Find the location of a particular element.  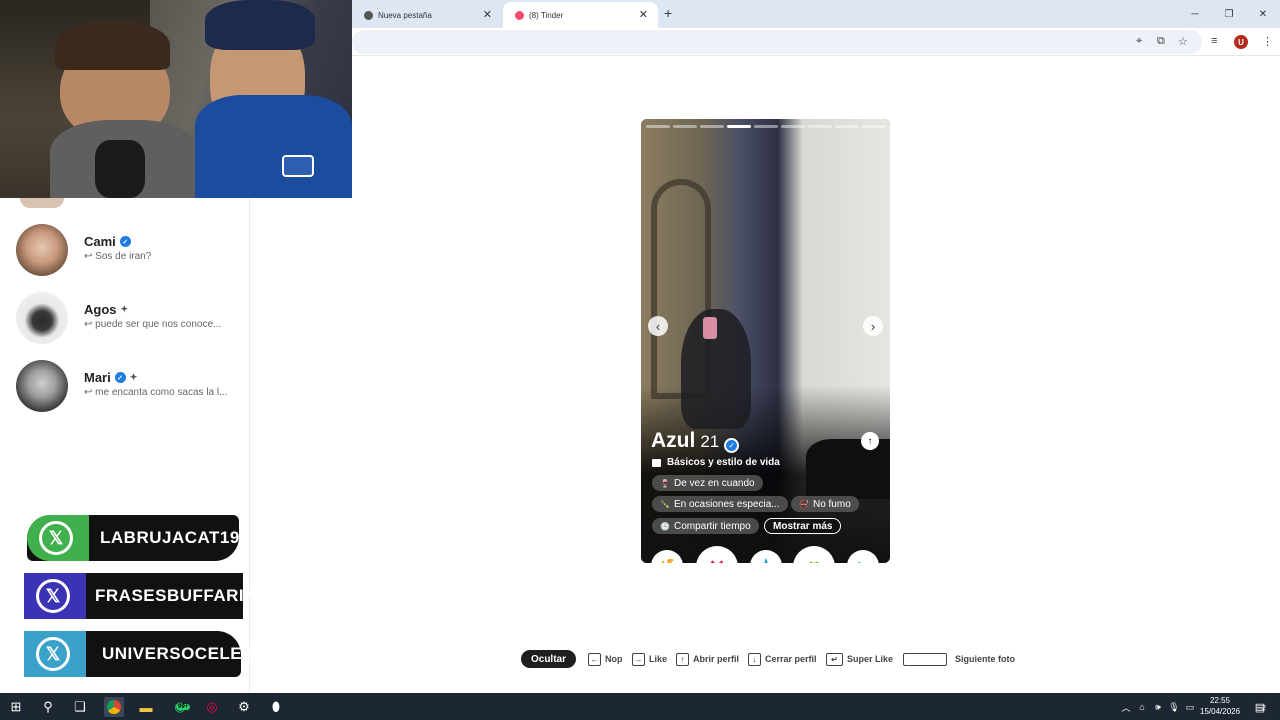

clock-time: 22:55 is located at coordinates (1220, 700).